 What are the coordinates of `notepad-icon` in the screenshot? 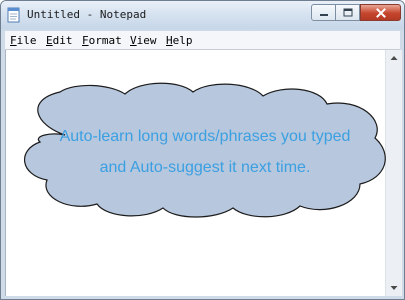 It's located at (13, 15).